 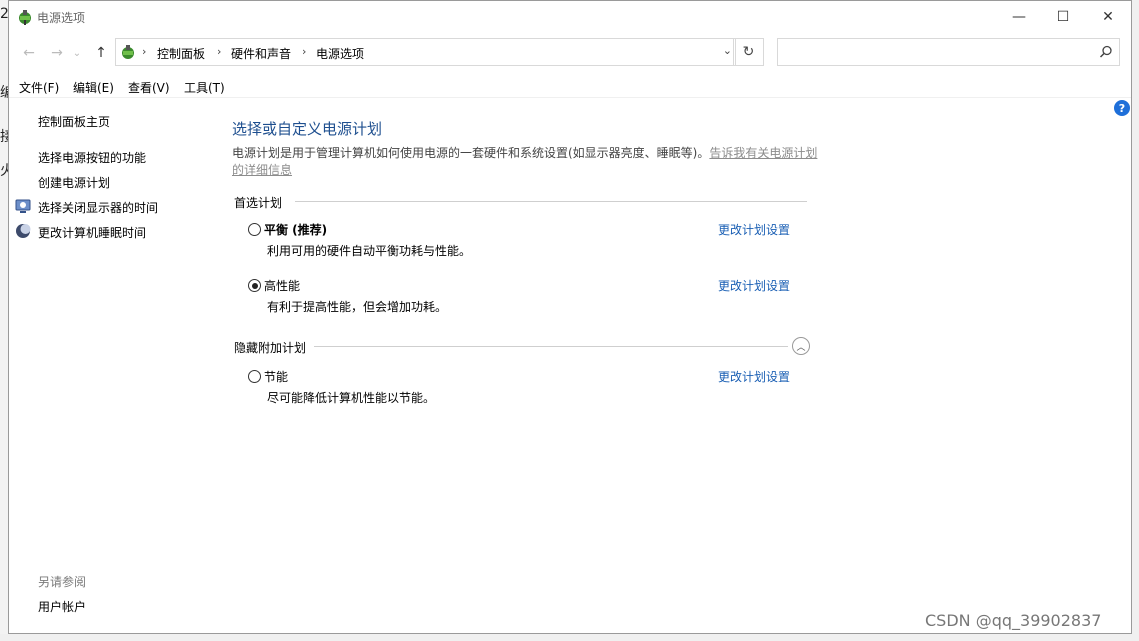 What do you see at coordinates (25, 17) in the screenshot?
I see `power-options-icon` at bounding box center [25, 17].